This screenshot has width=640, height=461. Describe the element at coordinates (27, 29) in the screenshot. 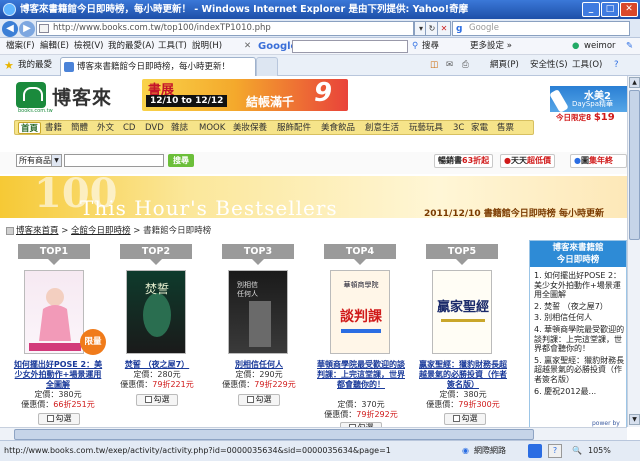

I see `forward-button: ▶` at that location.